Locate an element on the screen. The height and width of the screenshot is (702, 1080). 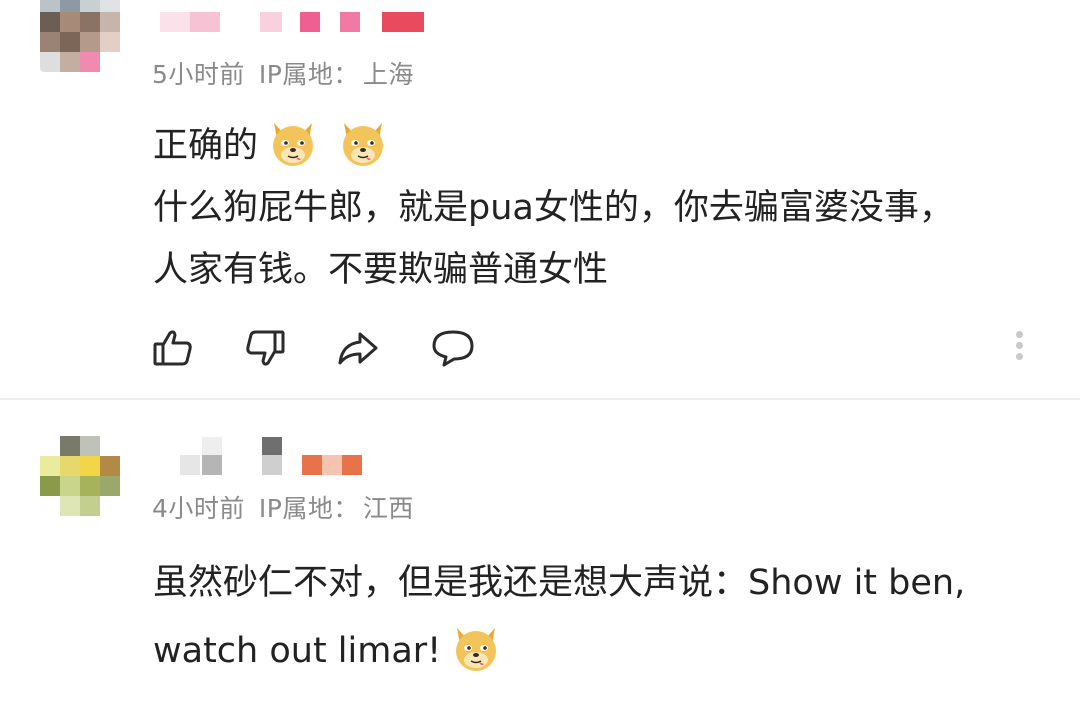
comment-line: 人家有钱。不要欺骗普通女性 is located at coordinates (381, 270).